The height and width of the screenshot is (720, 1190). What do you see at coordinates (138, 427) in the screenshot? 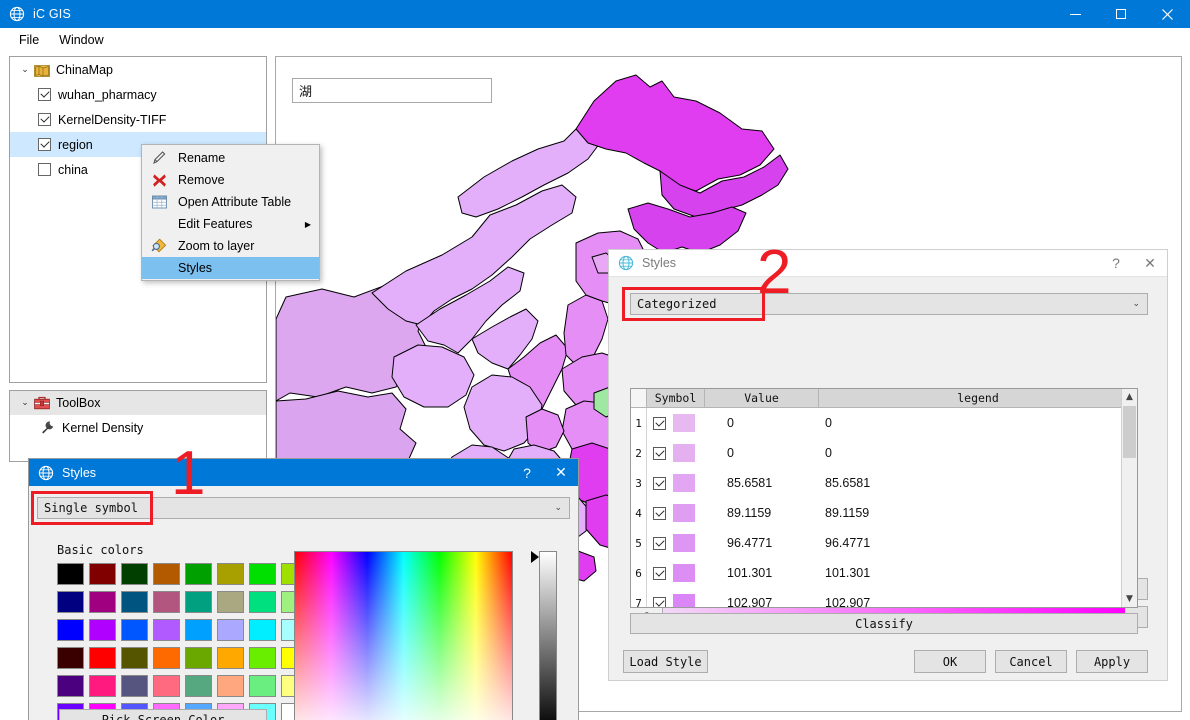
I see `toolbox-item-kernel-density: Kernel Density` at bounding box center [138, 427].